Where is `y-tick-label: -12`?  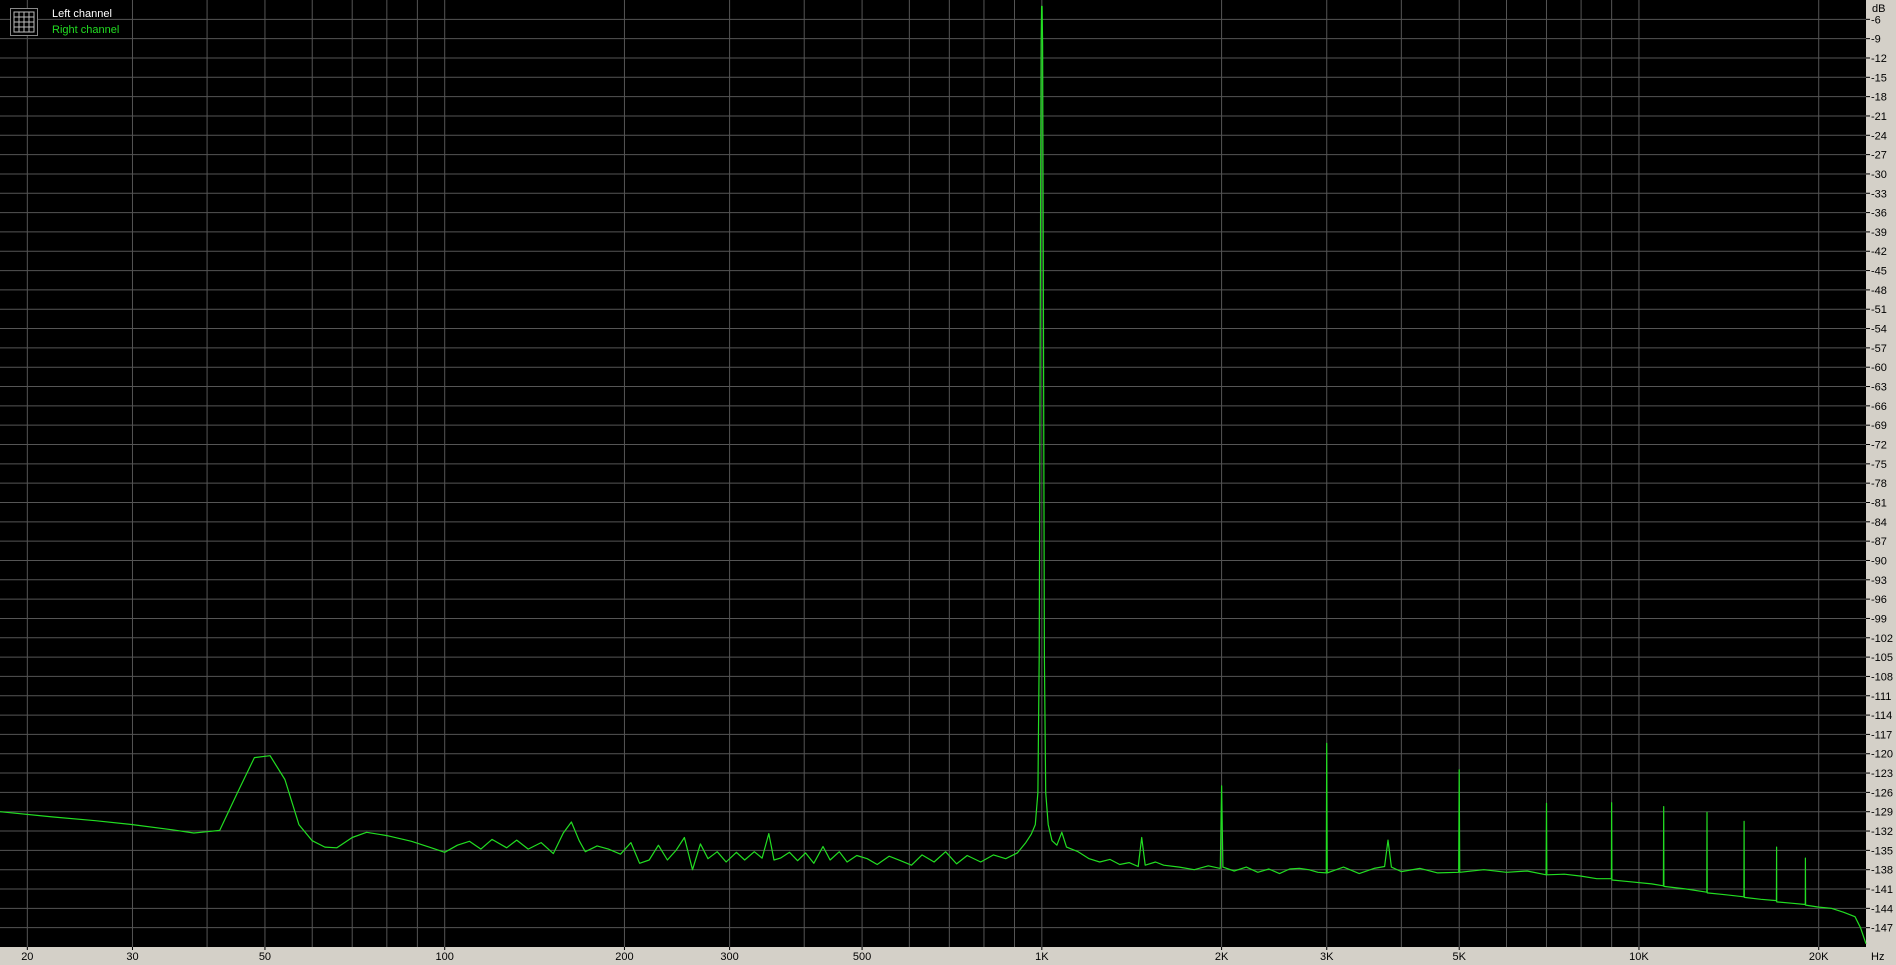
y-tick-label: -12 is located at coordinates (1879, 59).